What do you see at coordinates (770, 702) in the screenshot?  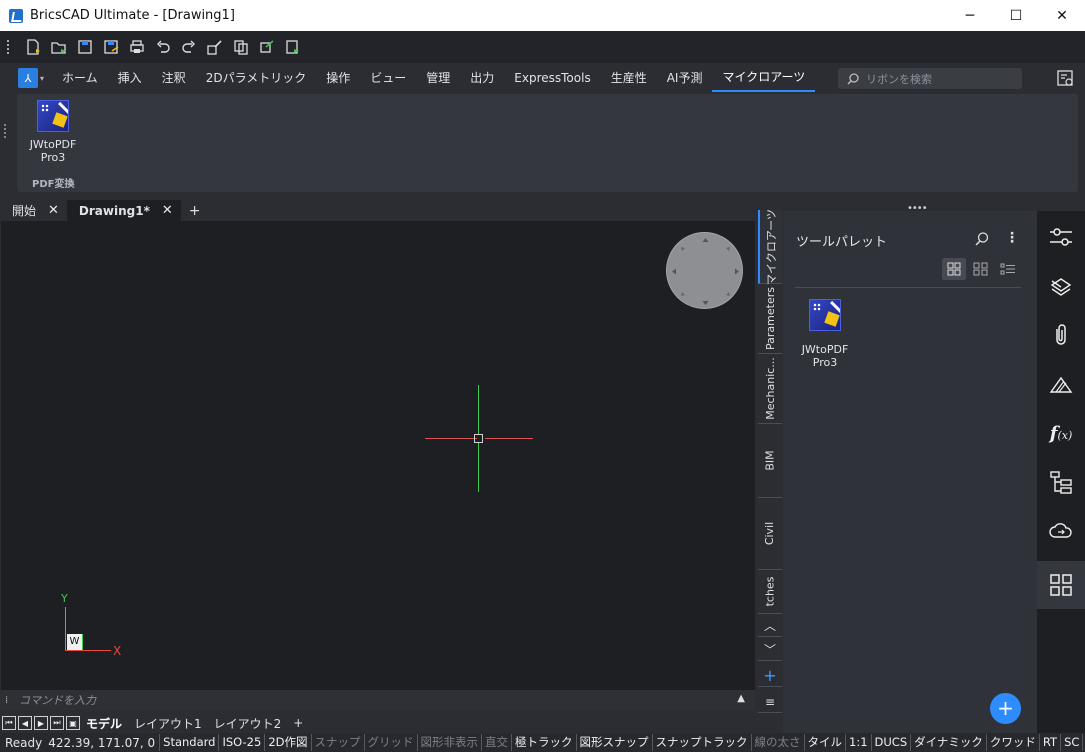 I see `palette-menu-button: ≡` at bounding box center [770, 702].